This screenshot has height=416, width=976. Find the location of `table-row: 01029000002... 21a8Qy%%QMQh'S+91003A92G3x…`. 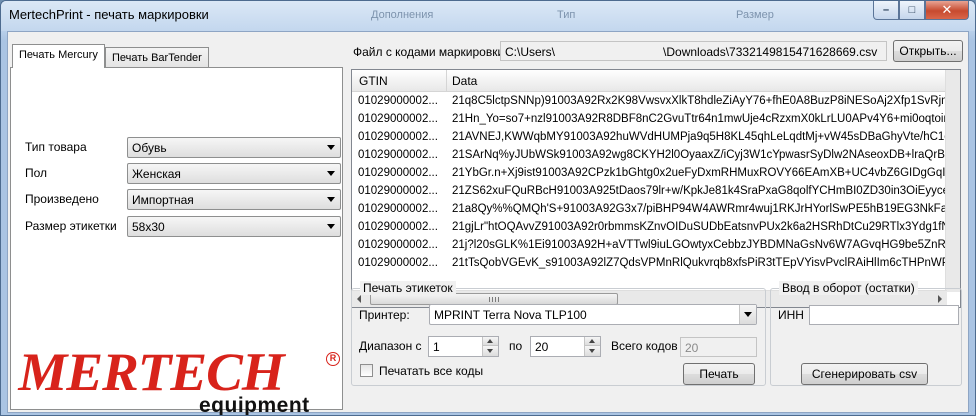

table-row: 01029000002... 21a8Qy%%QMQh'S+91003A92G3x… is located at coordinates (649, 209).